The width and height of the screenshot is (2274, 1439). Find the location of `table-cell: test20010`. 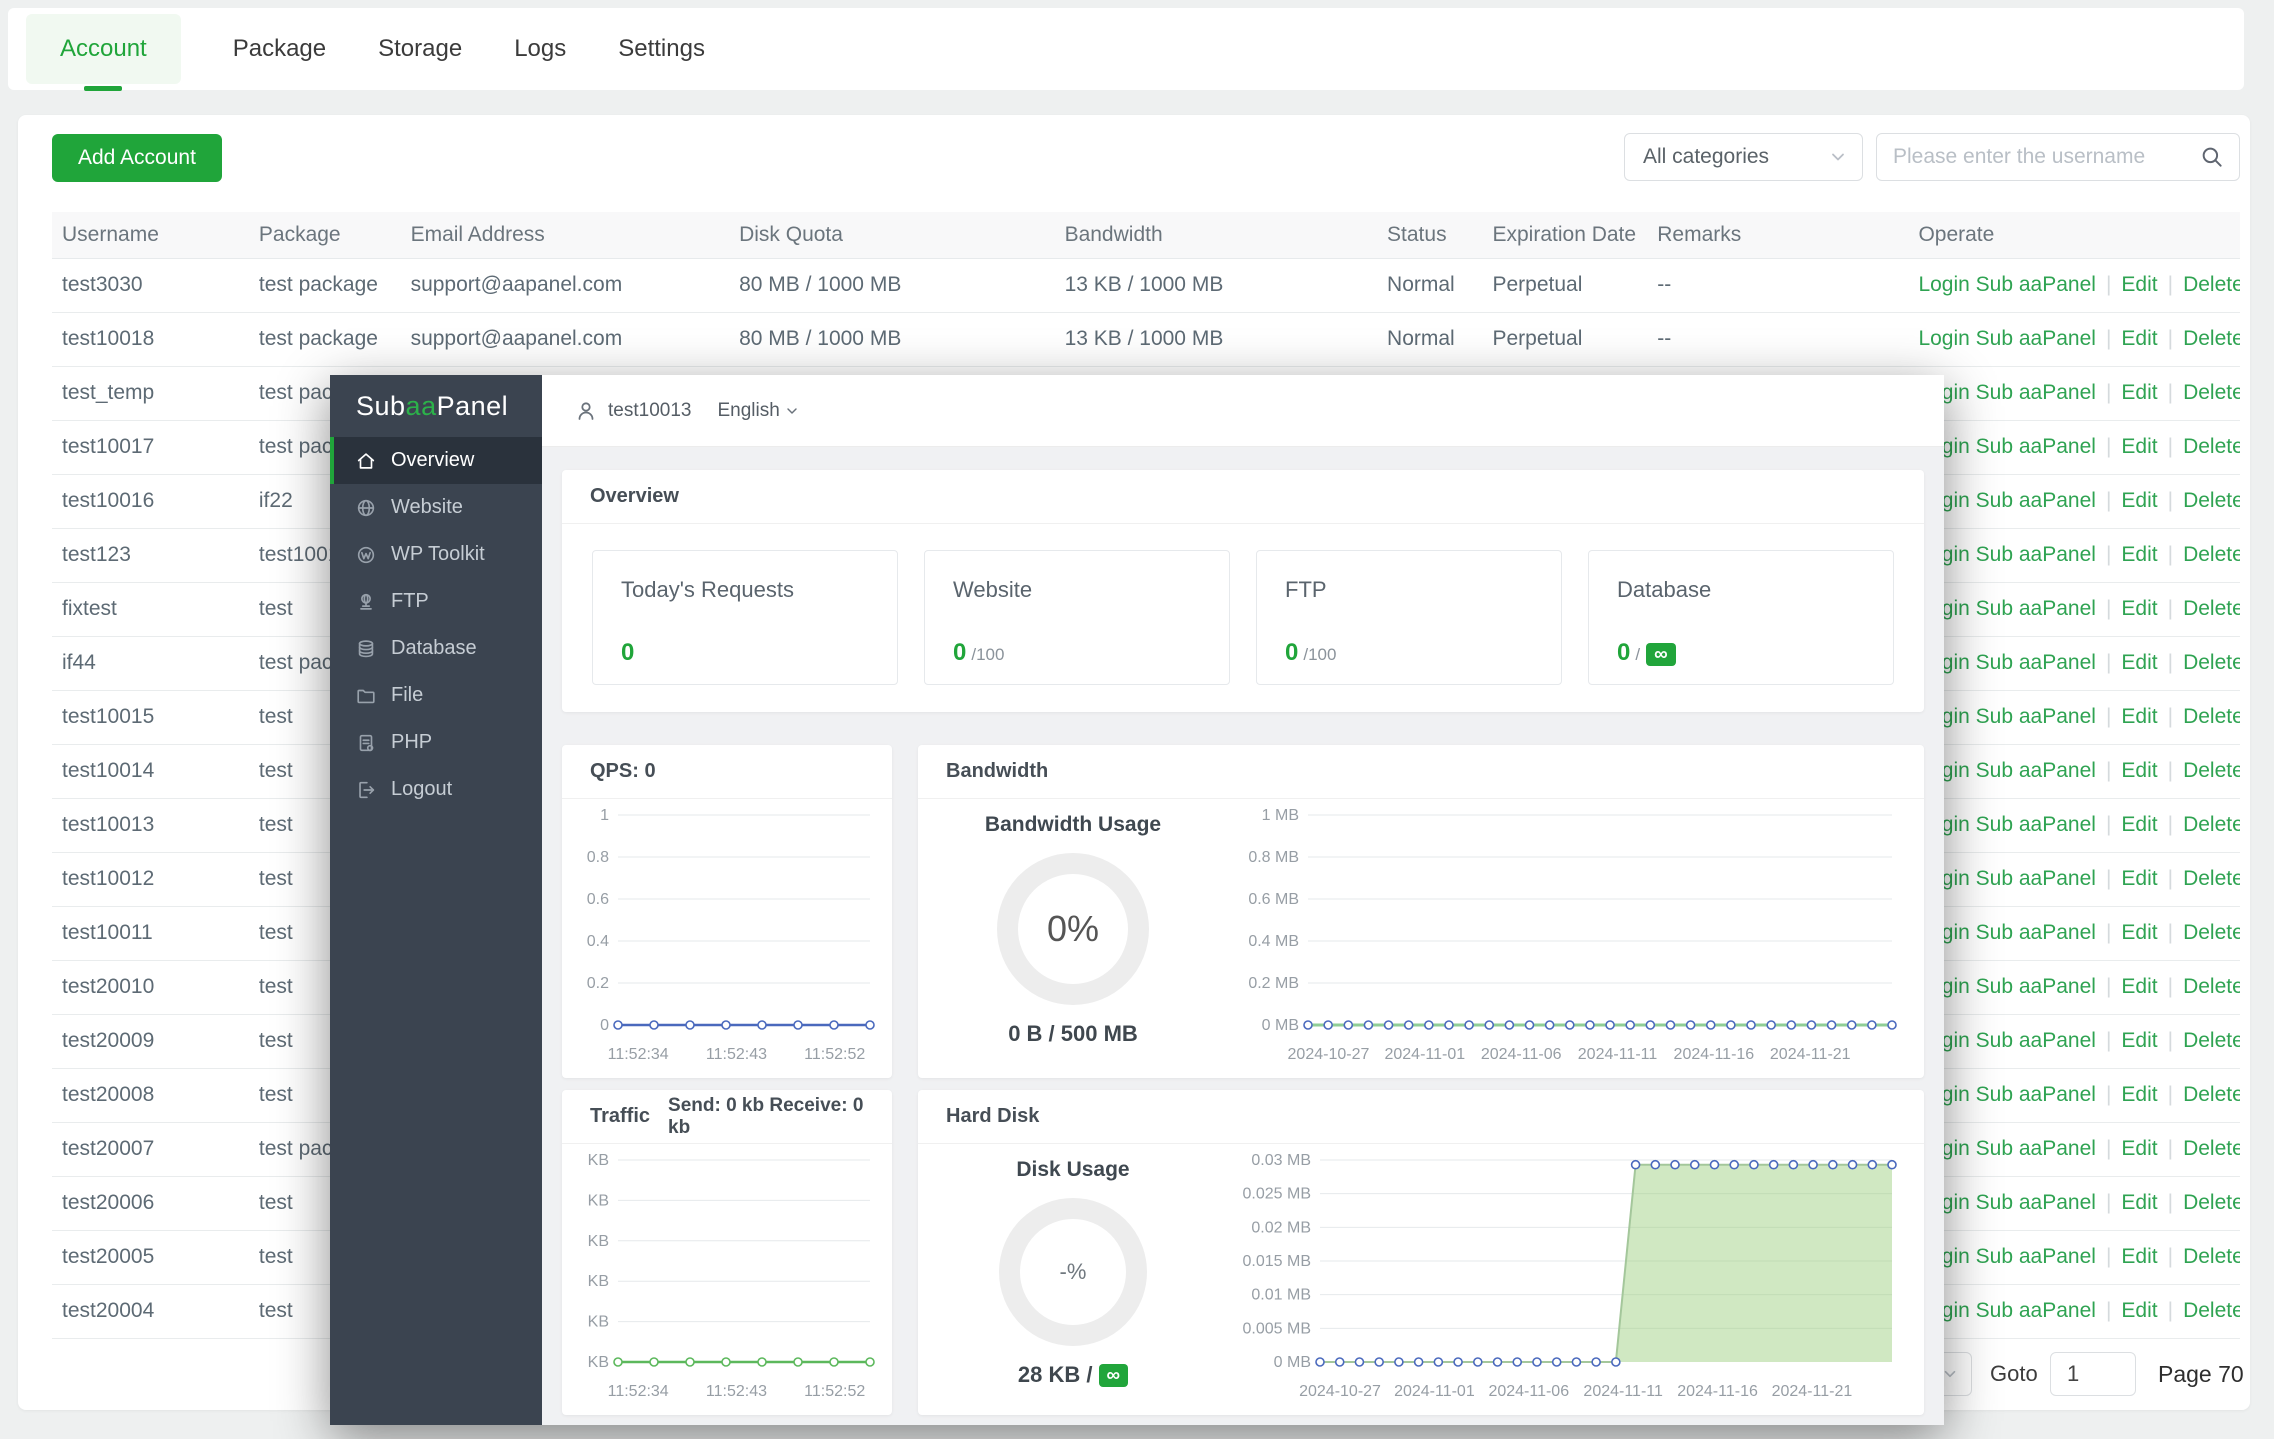

table-cell: test20010 is located at coordinates (150, 987).